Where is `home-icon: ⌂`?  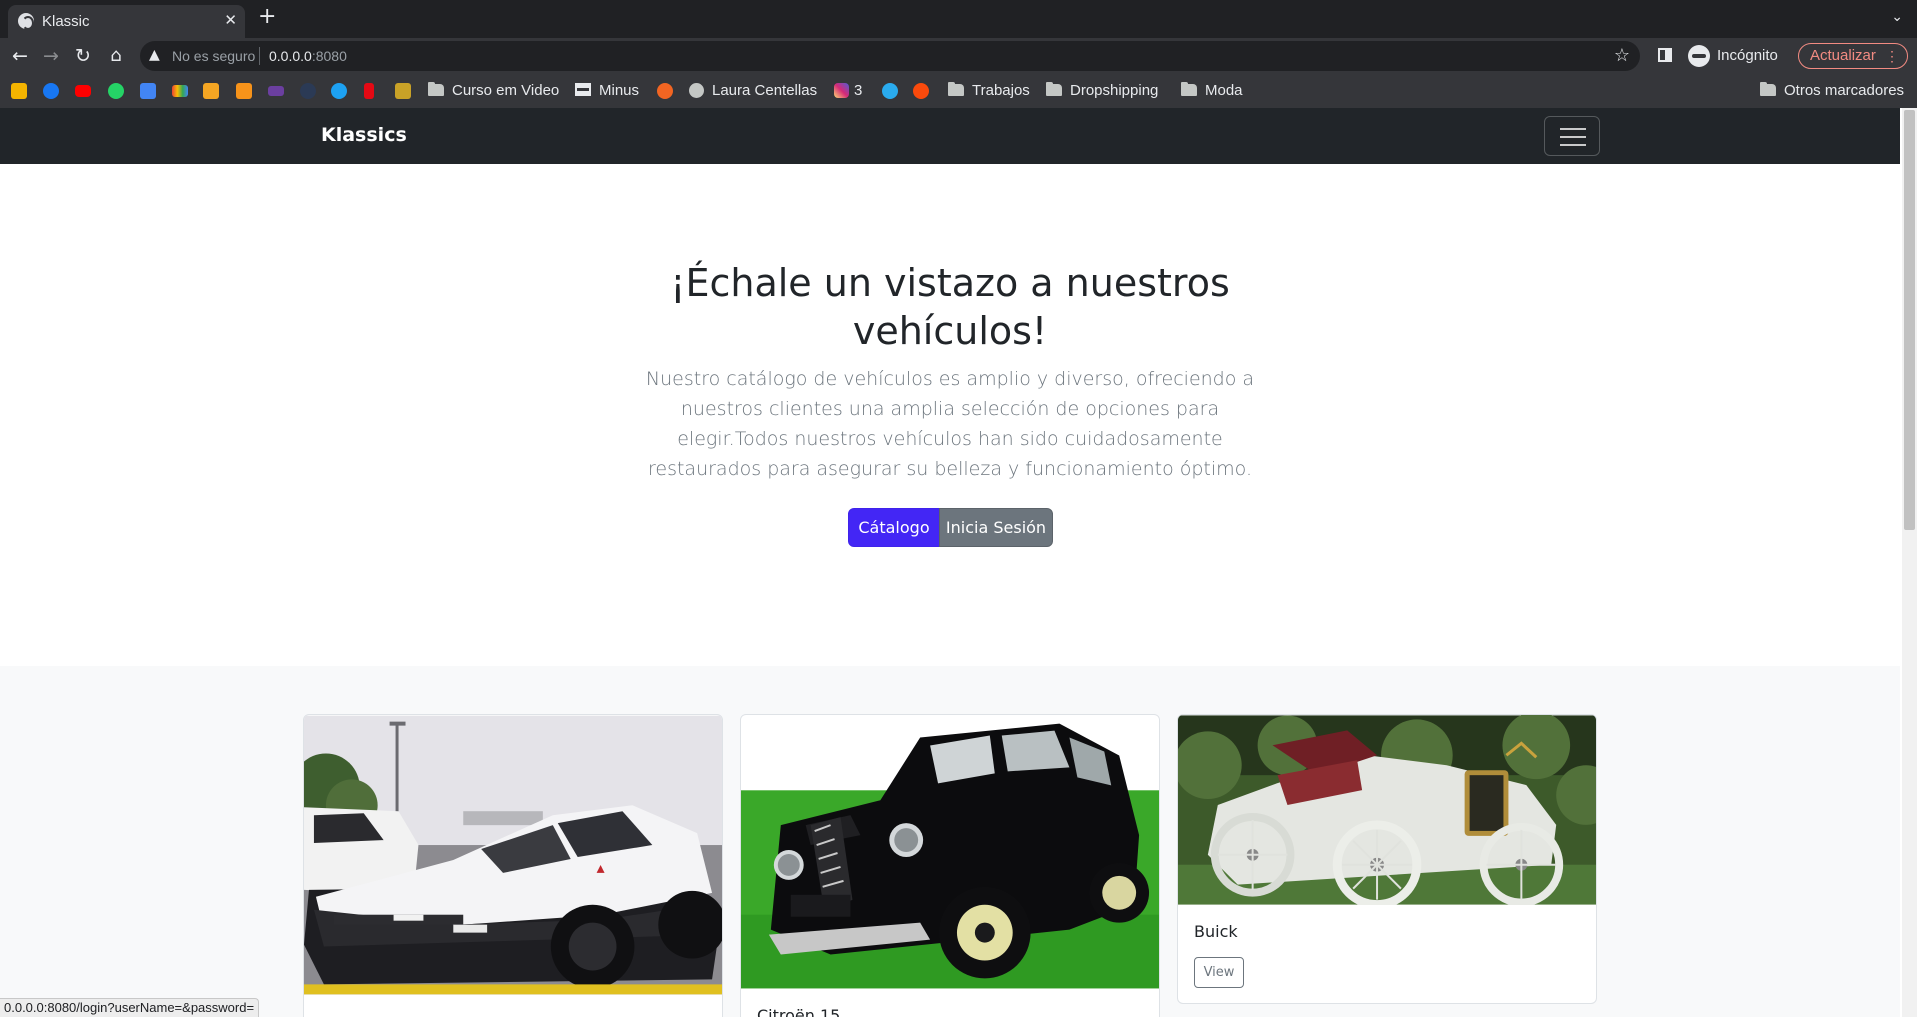
home-icon: ⌂ is located at coordinates (116, 56).